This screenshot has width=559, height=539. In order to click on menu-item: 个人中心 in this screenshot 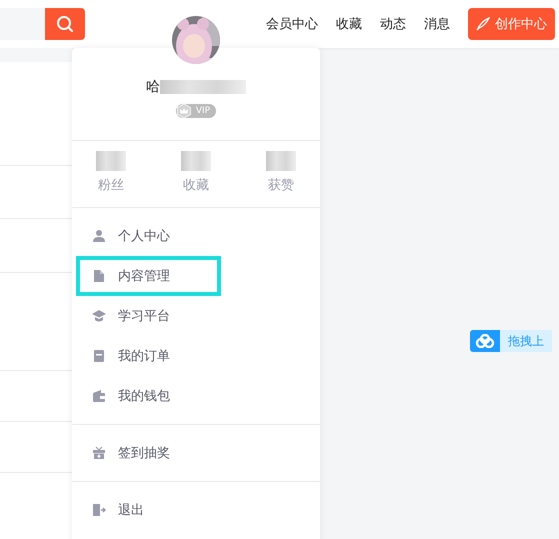, I will do `click(148, 236)`.